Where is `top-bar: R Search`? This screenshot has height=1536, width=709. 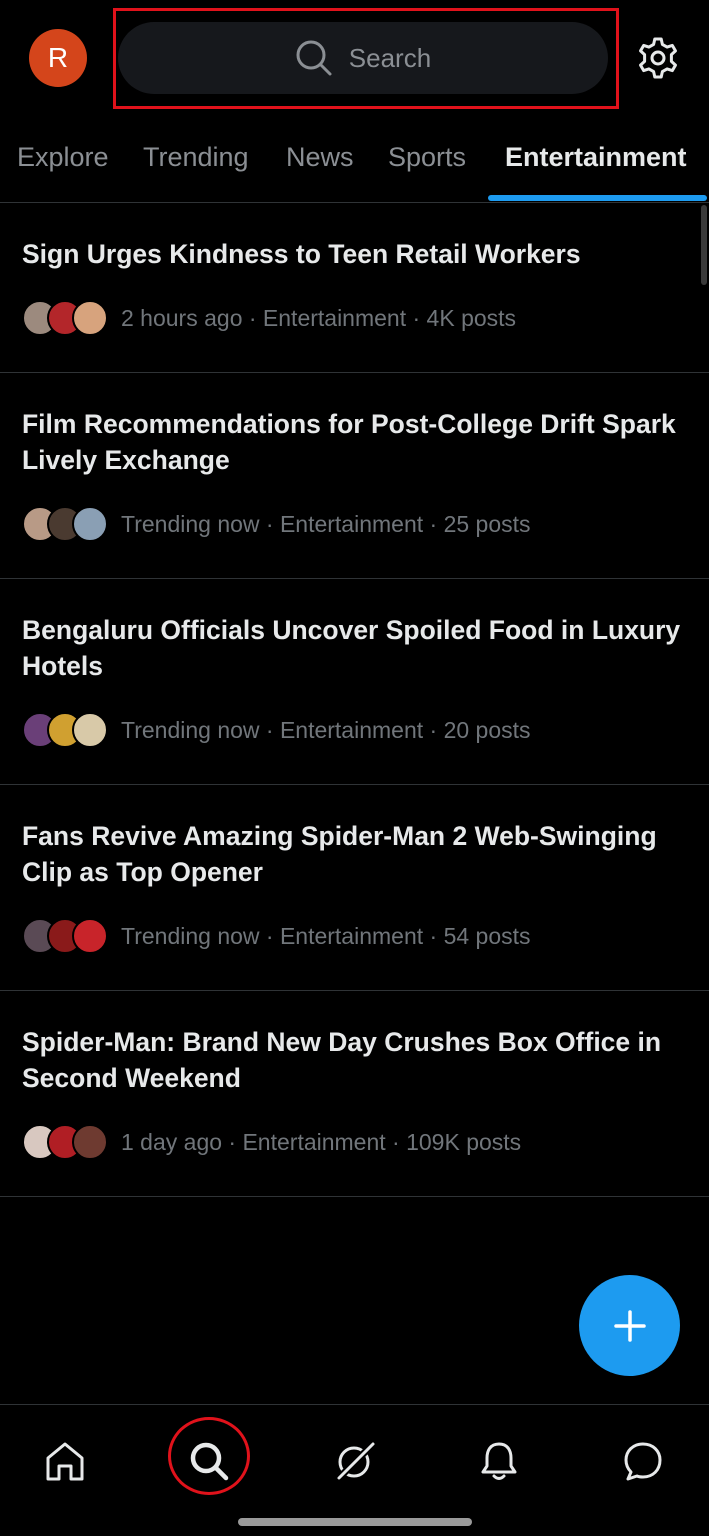
top-bar: R Search is located at coordinates (354, 59).